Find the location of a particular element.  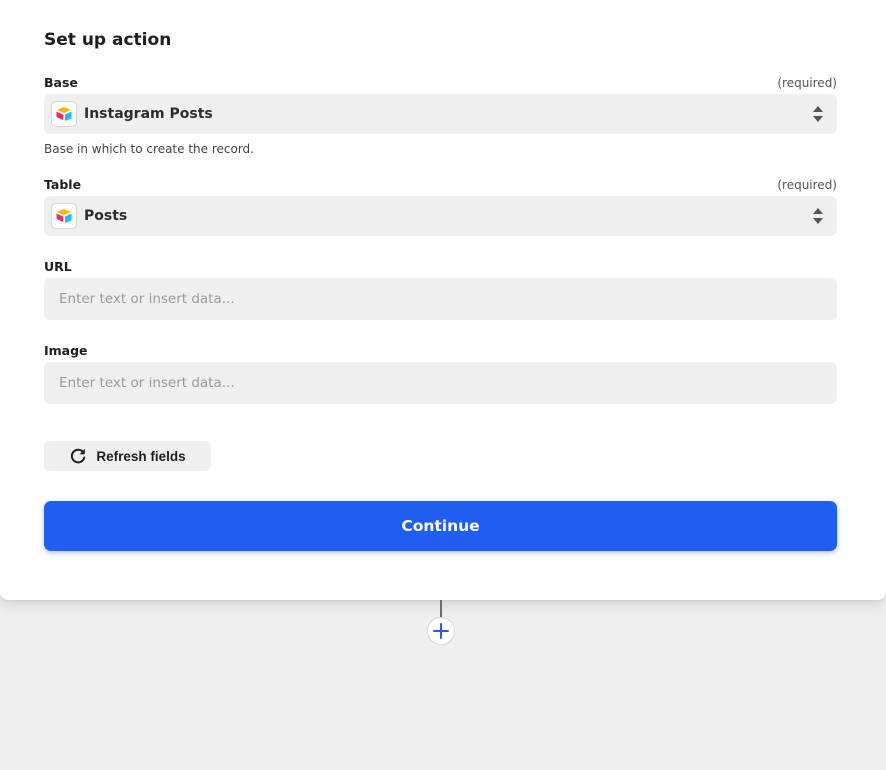

section-title: Set up action is located at coordinates (108, 40).